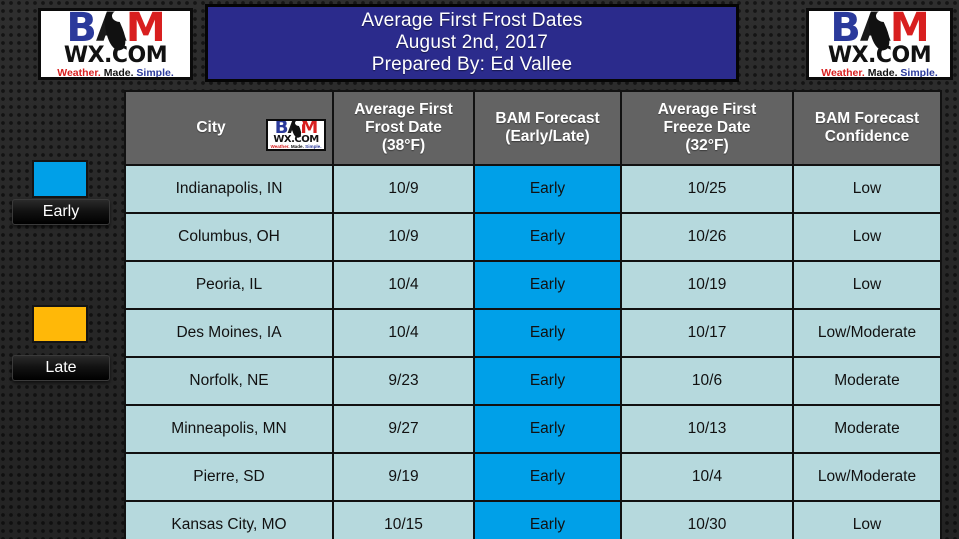  Describe the element at coordinates (707, 381) in the screenshot. I see `cell-freeze-date: 10/6` at that location.